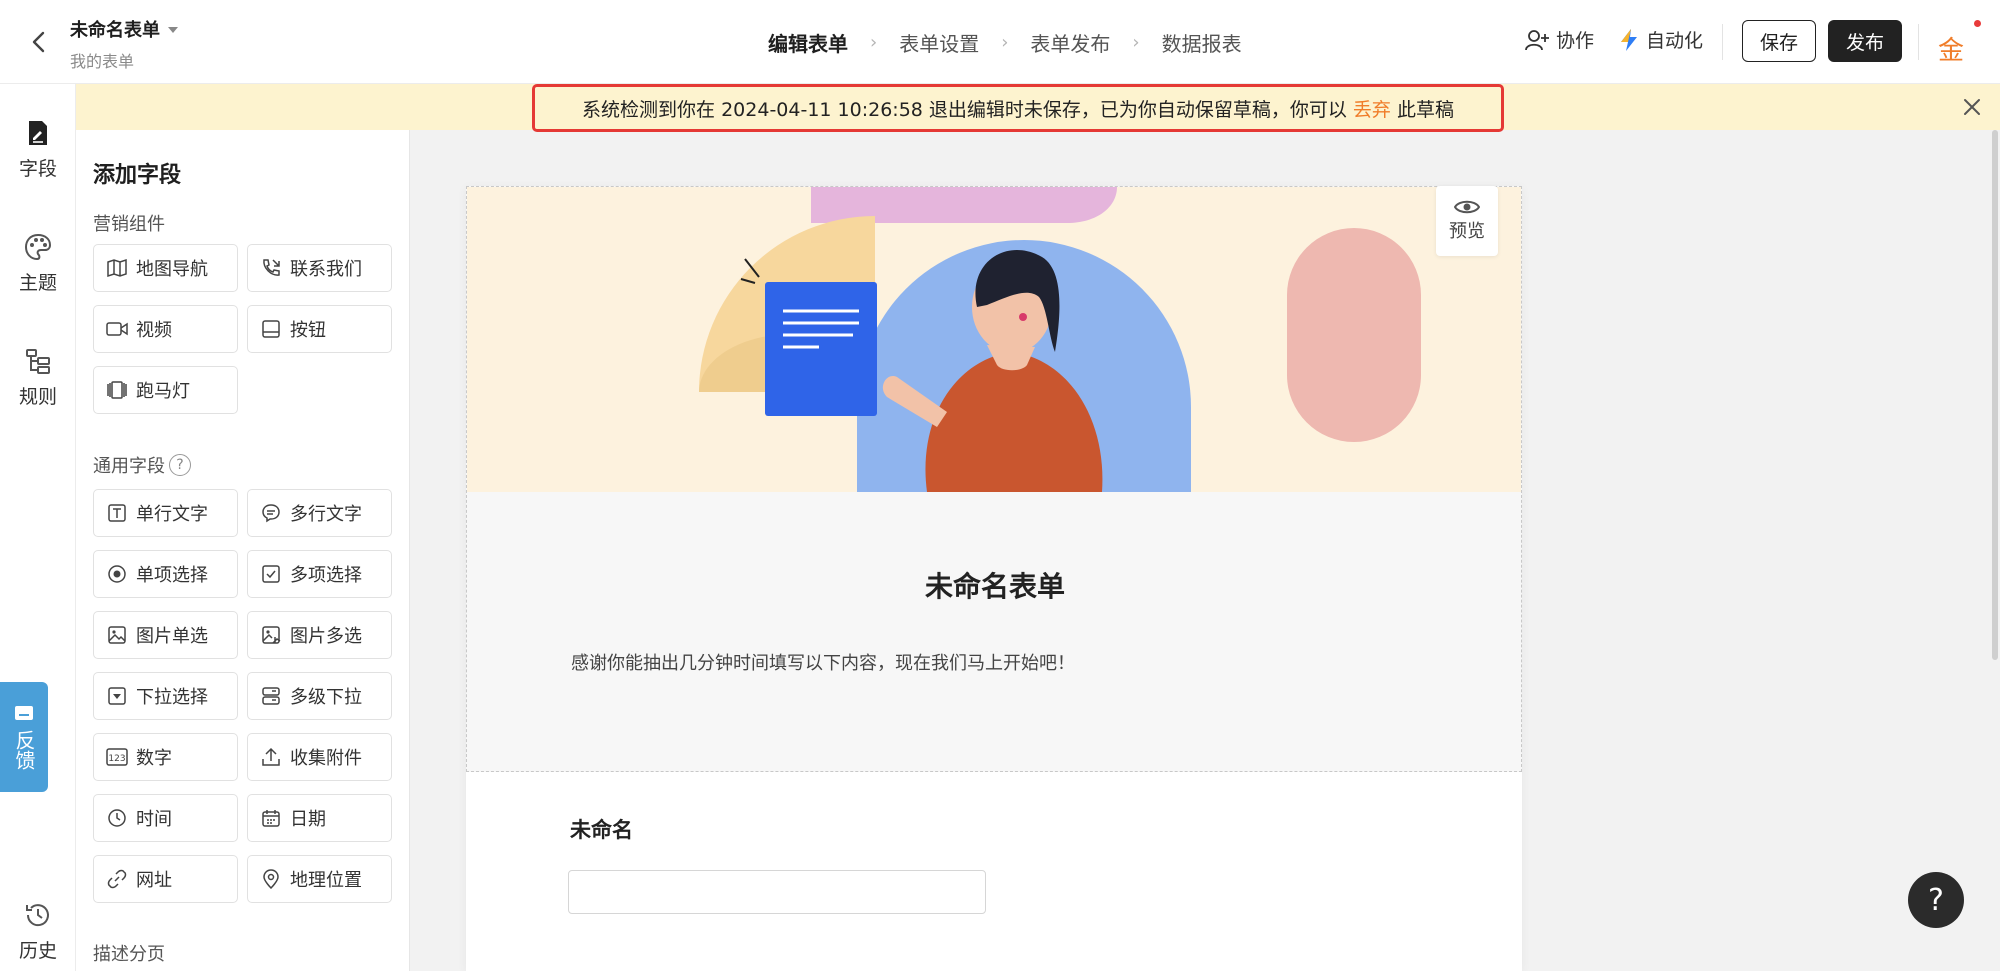  Describe the element at coordinates (117, 513) in the screenshot. I see `text-icon` at that location.